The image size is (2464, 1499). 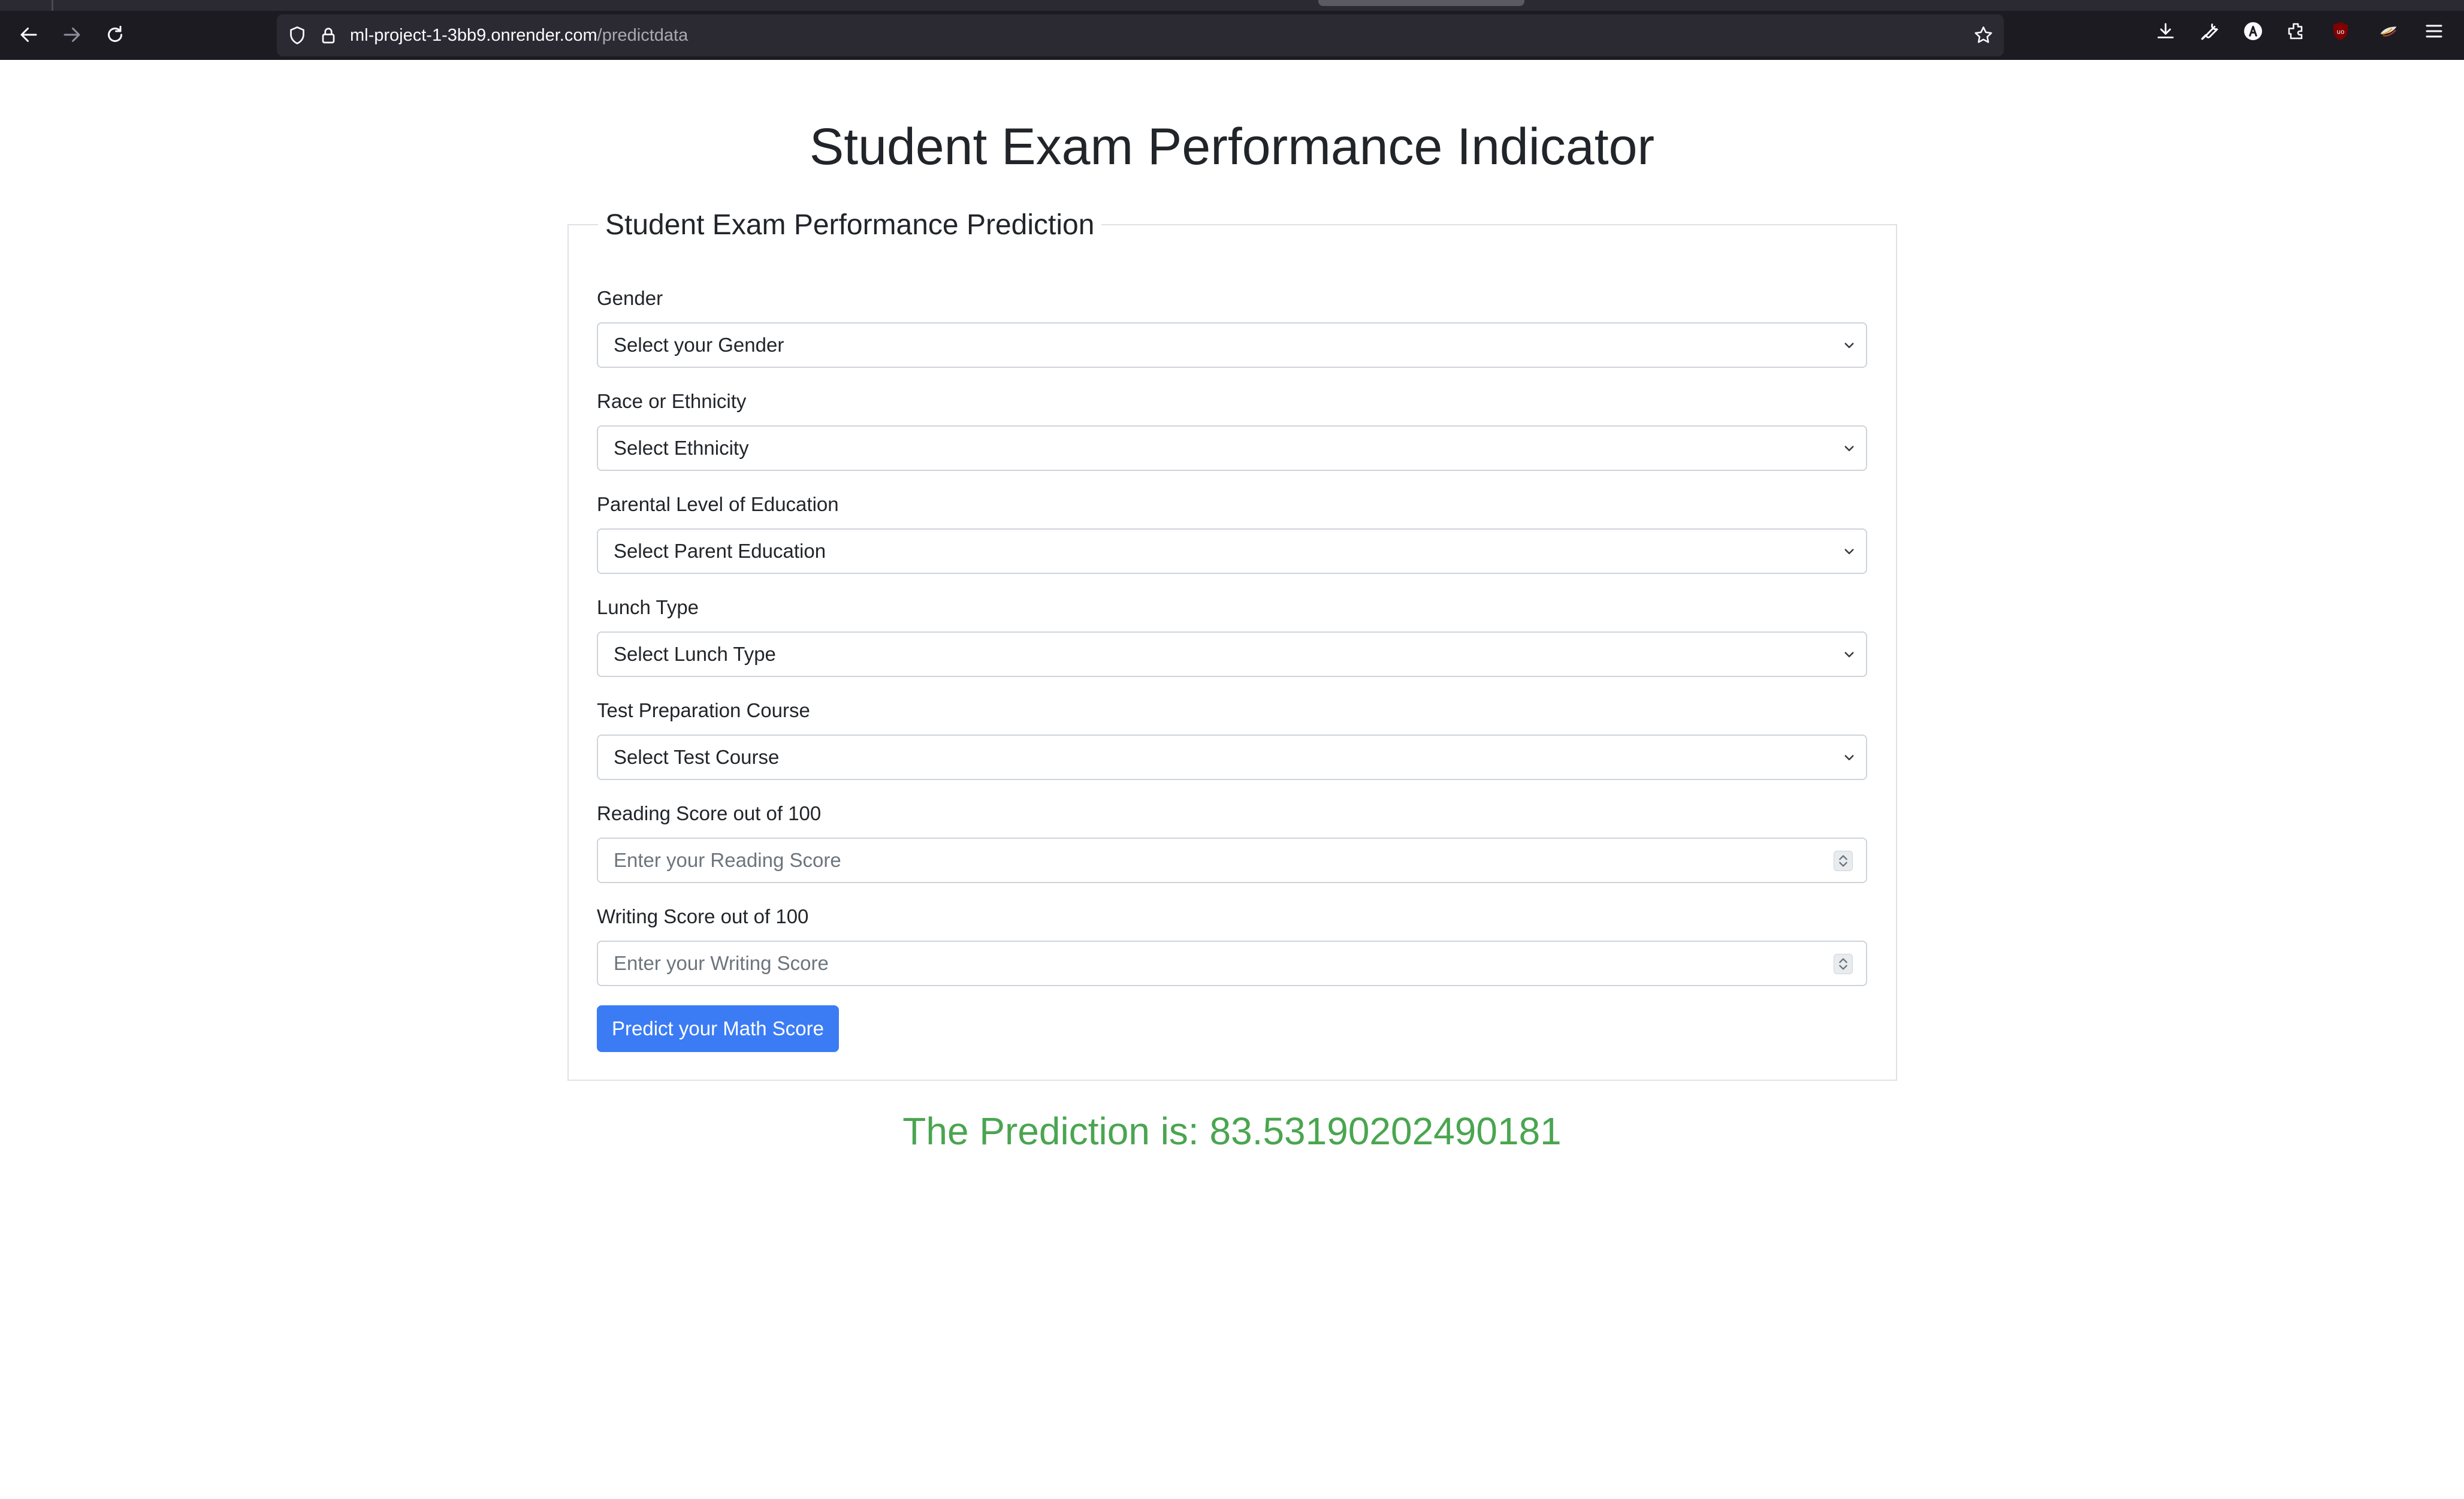 I want to click on tab-strip, so click(x=1232, y=5).